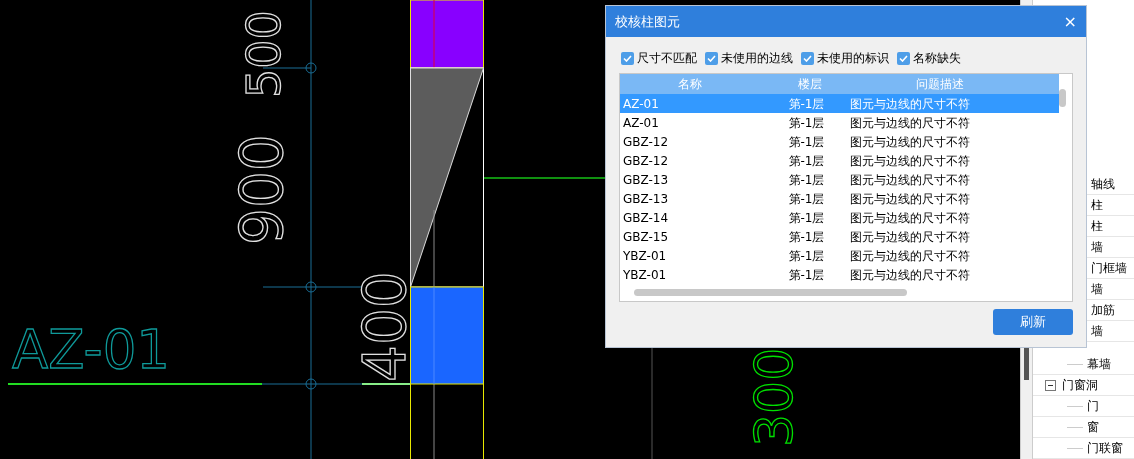  Describe the element at coordinates (1103, 310) in the screenshot. I see `tree-item: 加筋` at that location.